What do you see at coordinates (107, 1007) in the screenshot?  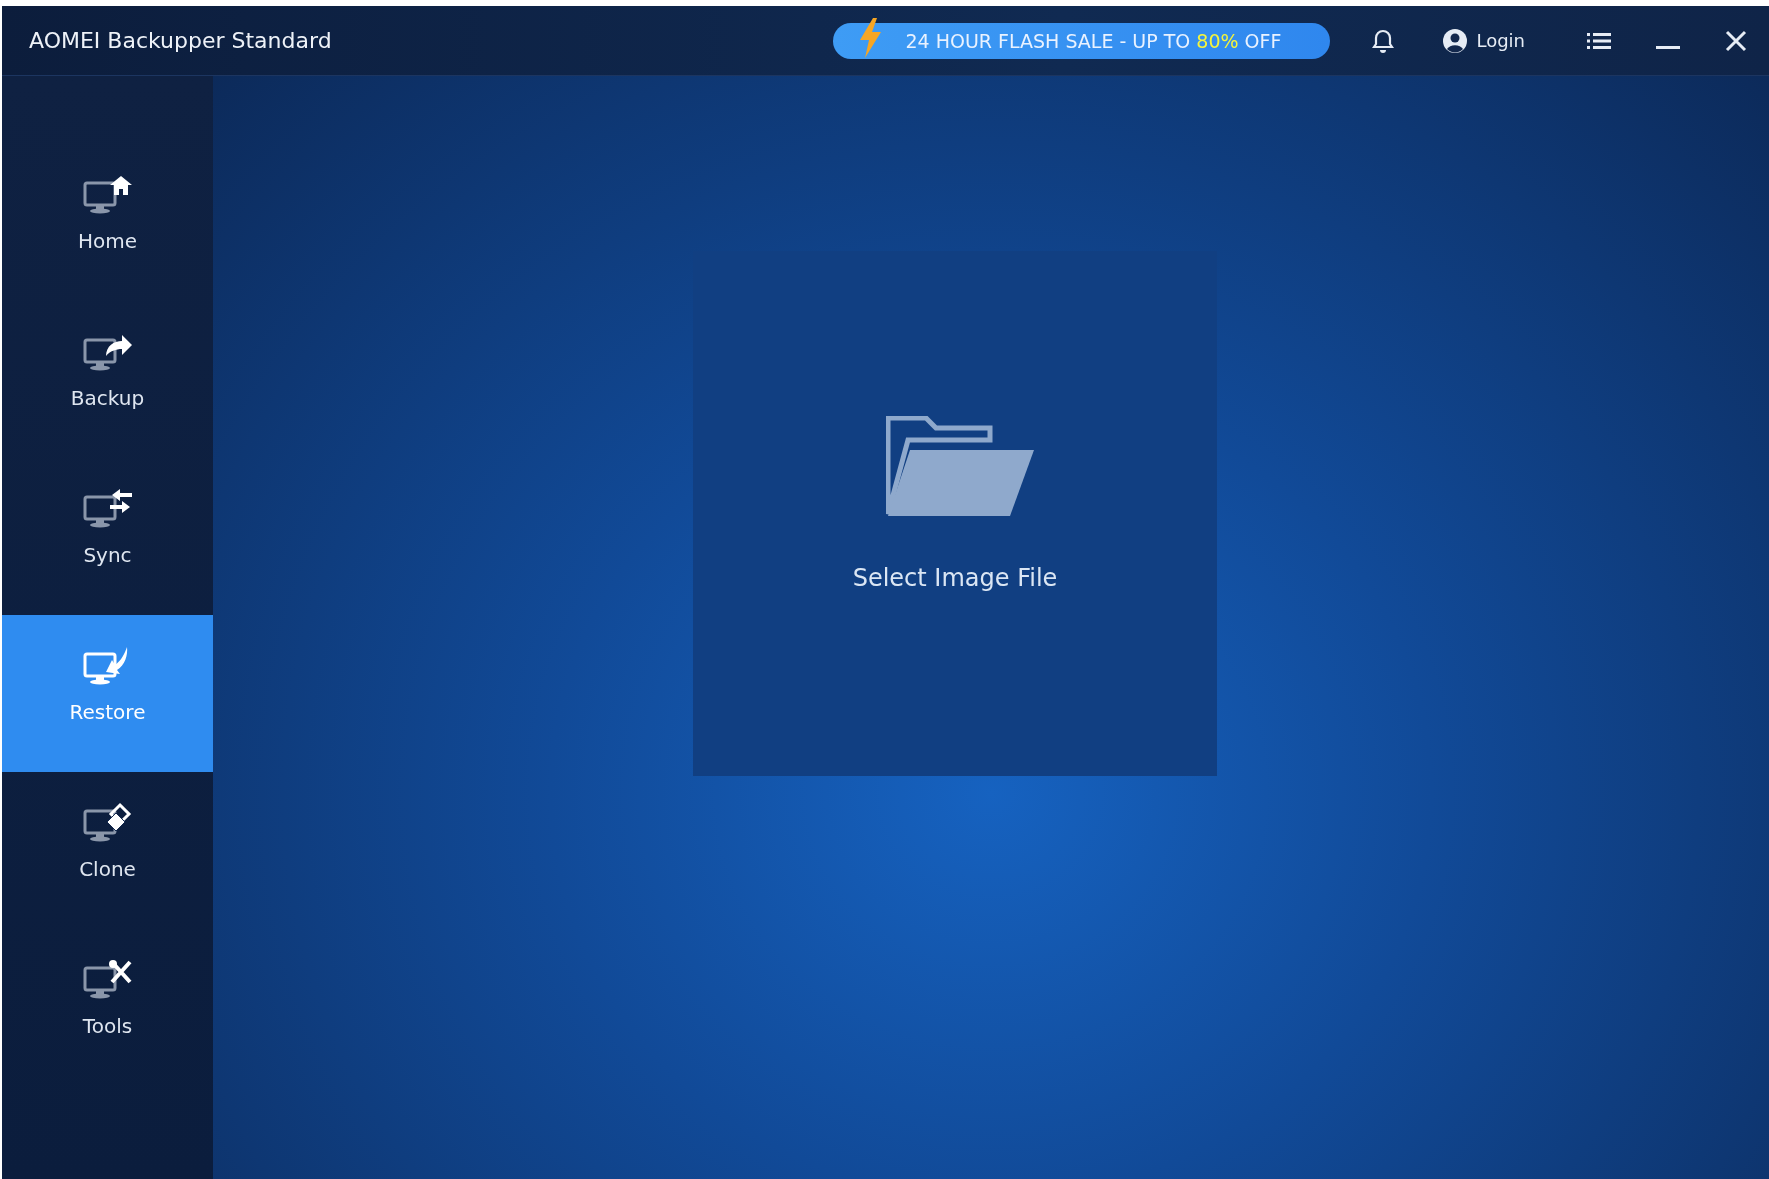 I see `sidebar-item: Tools` at bounding box center [107, 1007].